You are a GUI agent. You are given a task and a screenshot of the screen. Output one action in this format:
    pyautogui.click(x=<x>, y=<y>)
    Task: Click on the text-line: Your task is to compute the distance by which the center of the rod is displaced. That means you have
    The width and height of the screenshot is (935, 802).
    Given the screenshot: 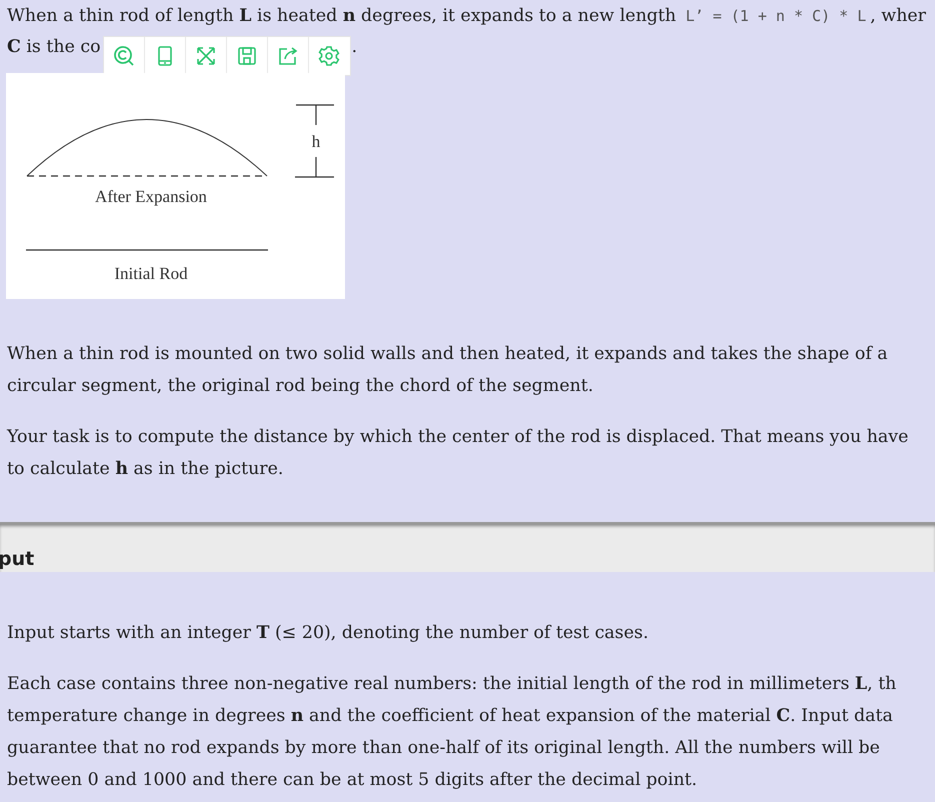 What is the action you would take?
    pyautogui.click(x=458, y=437)
    